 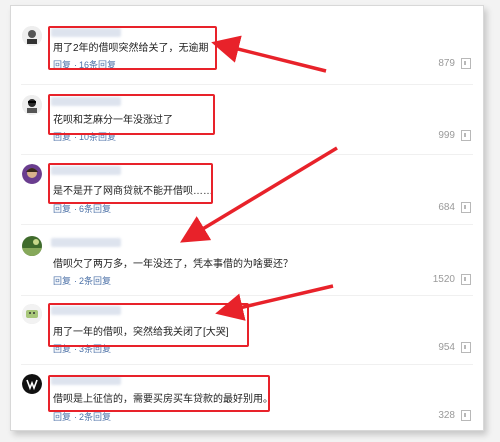 I want to click on like-count: 1520, so click(x=443, y=279).